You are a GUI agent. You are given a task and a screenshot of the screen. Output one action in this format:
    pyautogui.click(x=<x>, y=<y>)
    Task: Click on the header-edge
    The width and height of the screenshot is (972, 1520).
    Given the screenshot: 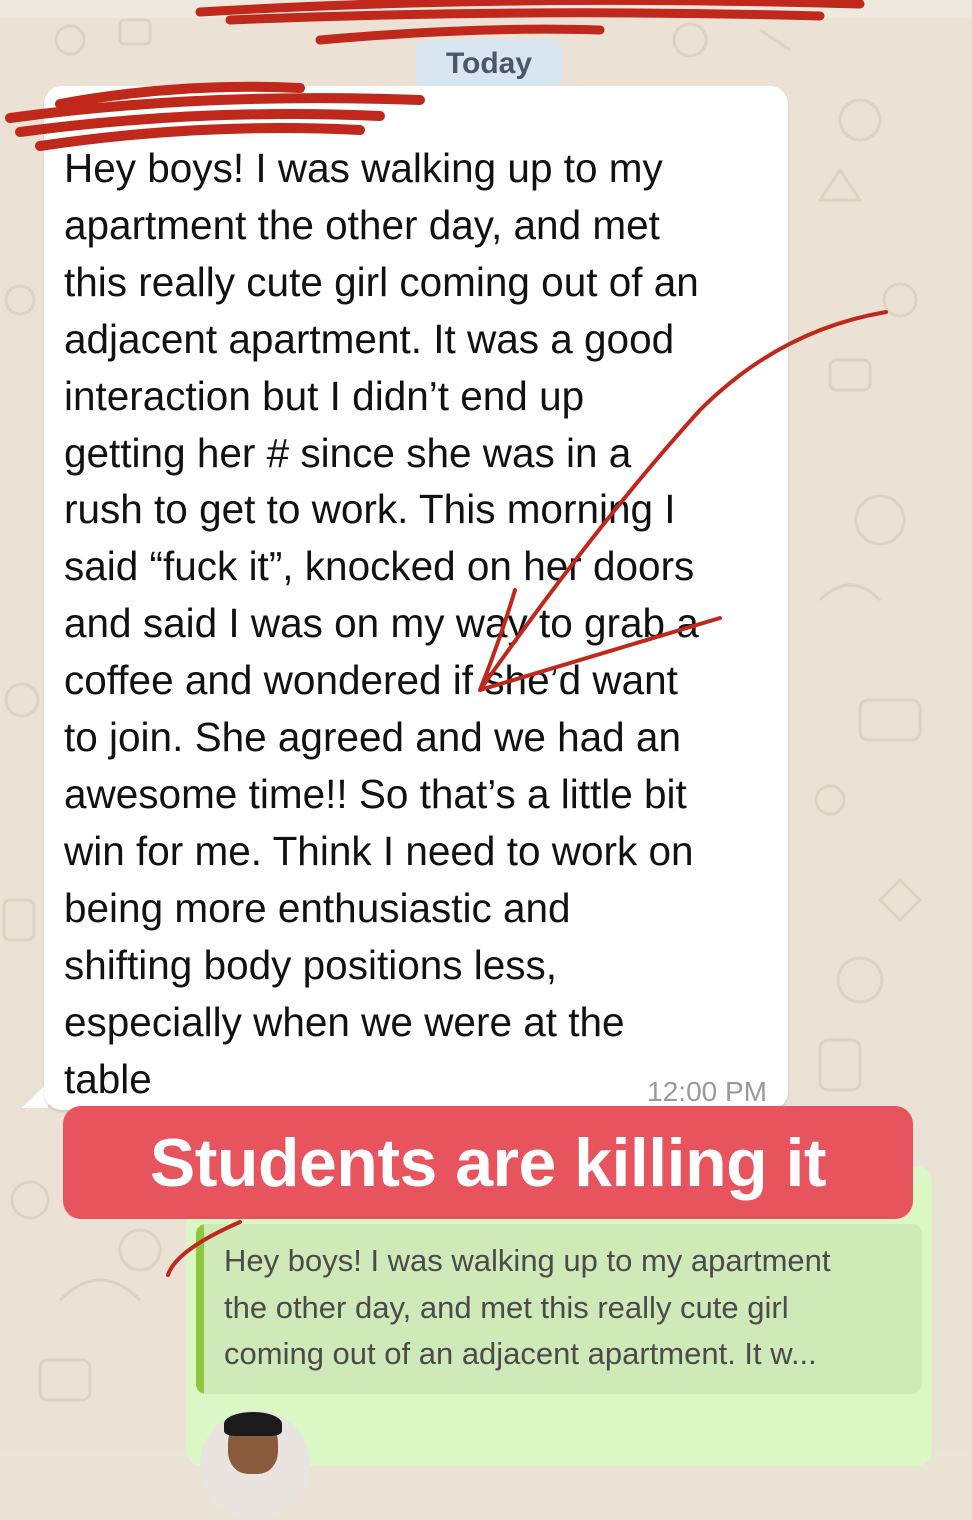 What is the action you would take?
    pyautogui.click(x=486, y=9)
    